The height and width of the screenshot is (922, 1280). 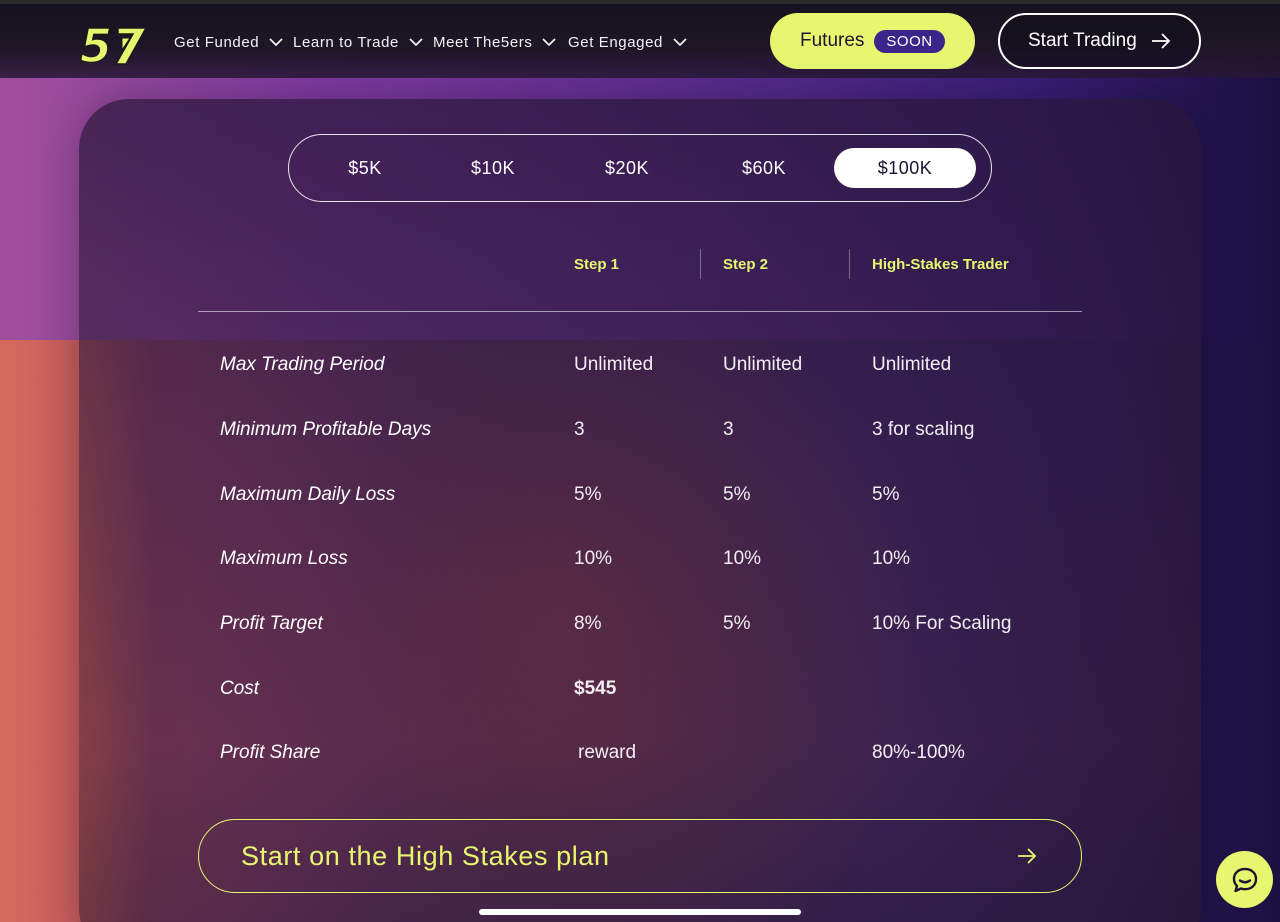 I want to click on home-indicator, so click(x=640, y=912).